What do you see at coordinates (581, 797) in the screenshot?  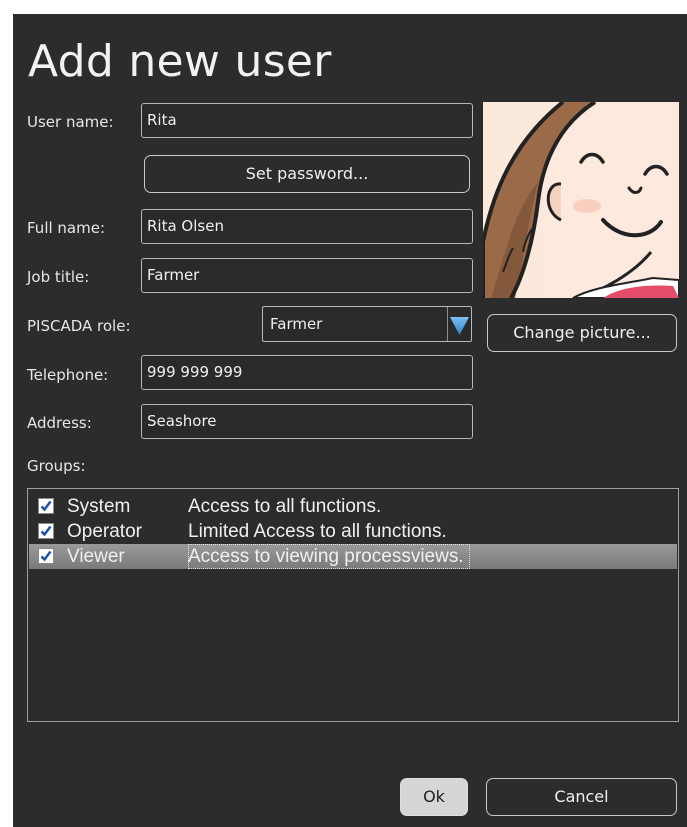 I see `cancel-button: Cancel` at bounding box center [581, 797].